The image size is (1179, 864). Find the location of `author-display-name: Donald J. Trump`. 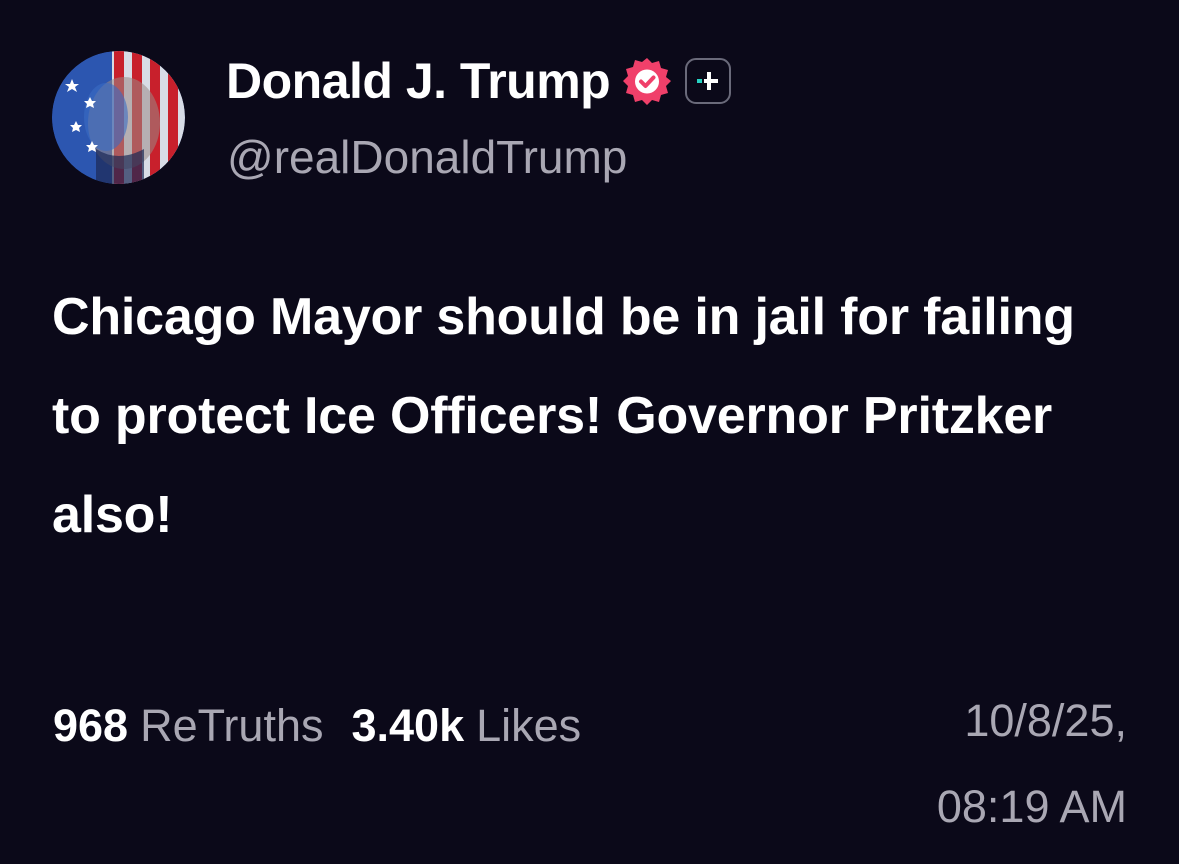

author-display-name: Donald J. Trump is located at coordinates (418, 81).